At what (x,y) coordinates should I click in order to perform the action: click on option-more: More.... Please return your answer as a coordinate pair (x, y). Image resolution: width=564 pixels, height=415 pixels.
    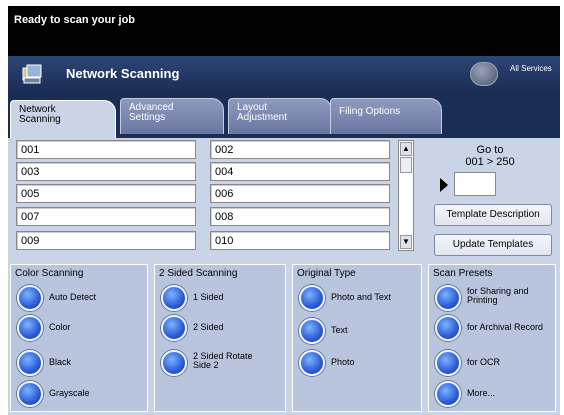
    Looking at the image, I should click on (495, 394).